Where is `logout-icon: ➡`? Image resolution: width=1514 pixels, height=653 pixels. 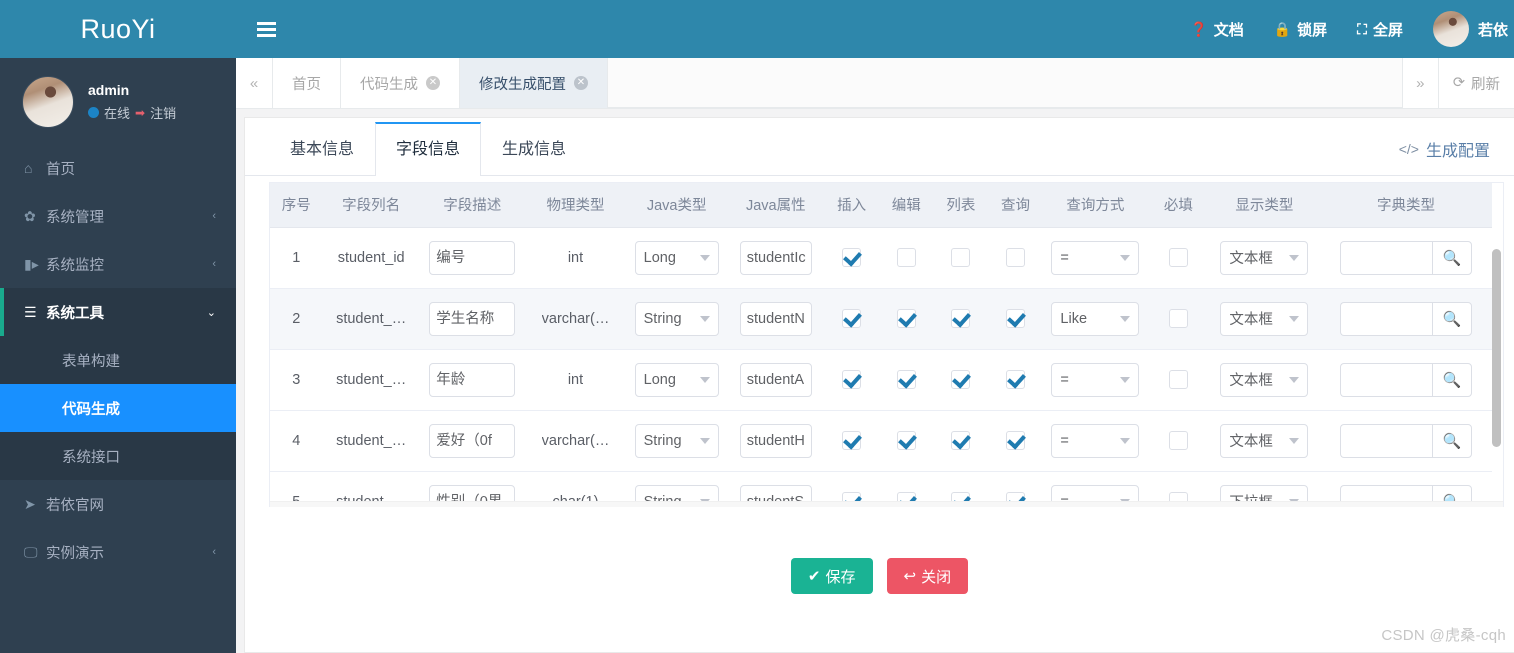 logout-icon: ➡ is located at coordinates (140, 113).